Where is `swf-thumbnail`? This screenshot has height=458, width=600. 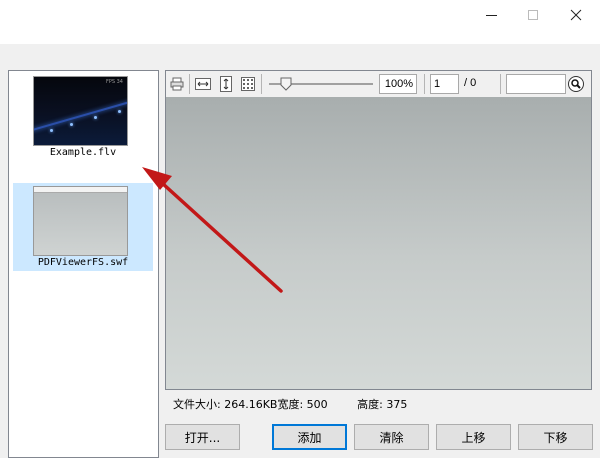
swf-thumbnail is located at coordinates (80, 221).